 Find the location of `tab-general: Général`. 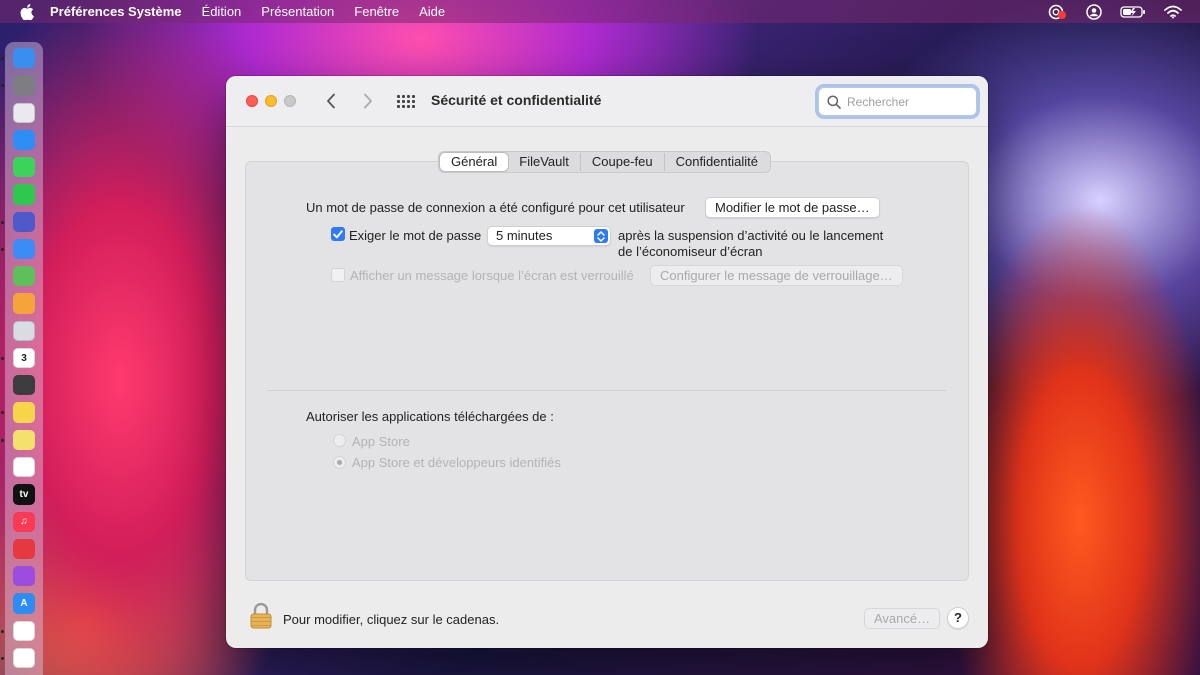

tab-general: Général is located at coordinates (474, 162).